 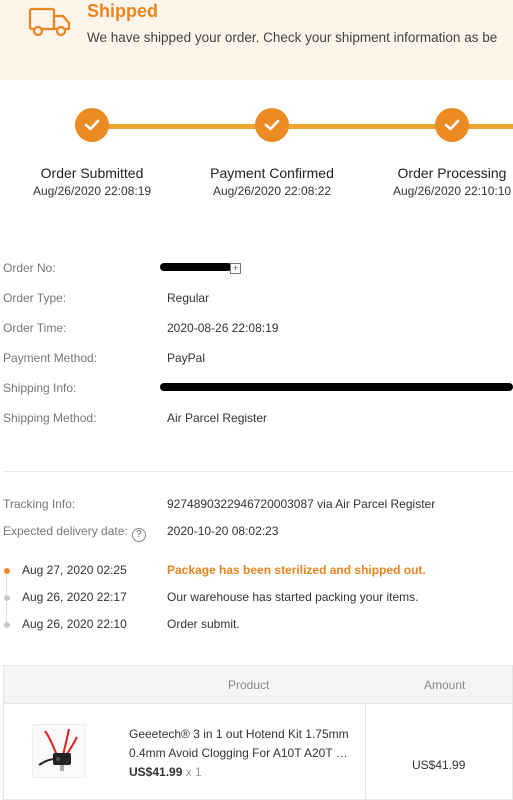 What do you see at coordinates (138, 535) in the screenshot?
I see `help-icon: ?` at bounding box center [138, 535].